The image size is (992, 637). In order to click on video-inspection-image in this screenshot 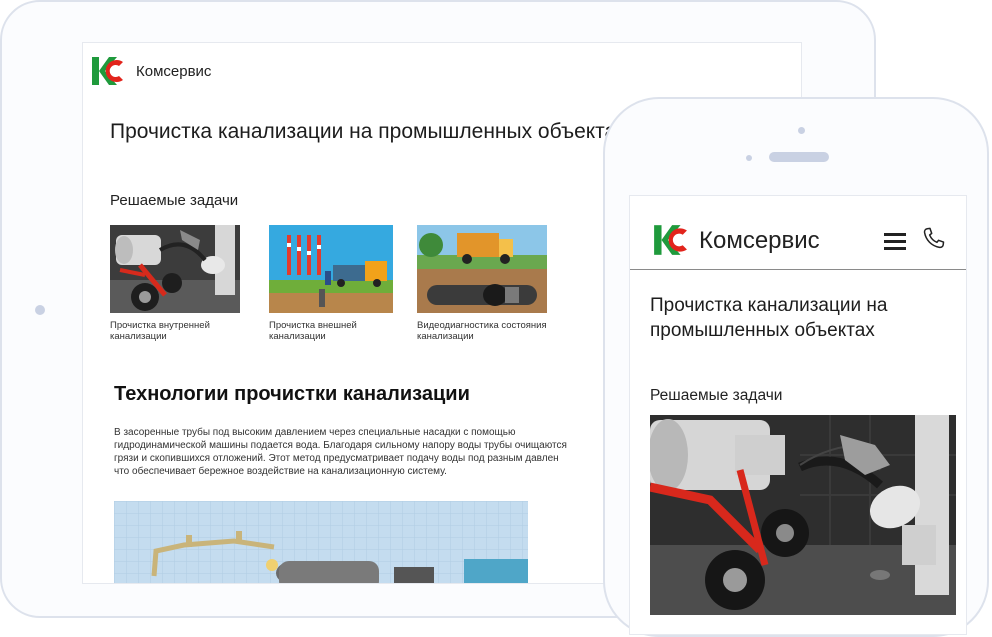, I will do `click(482, 269)`.